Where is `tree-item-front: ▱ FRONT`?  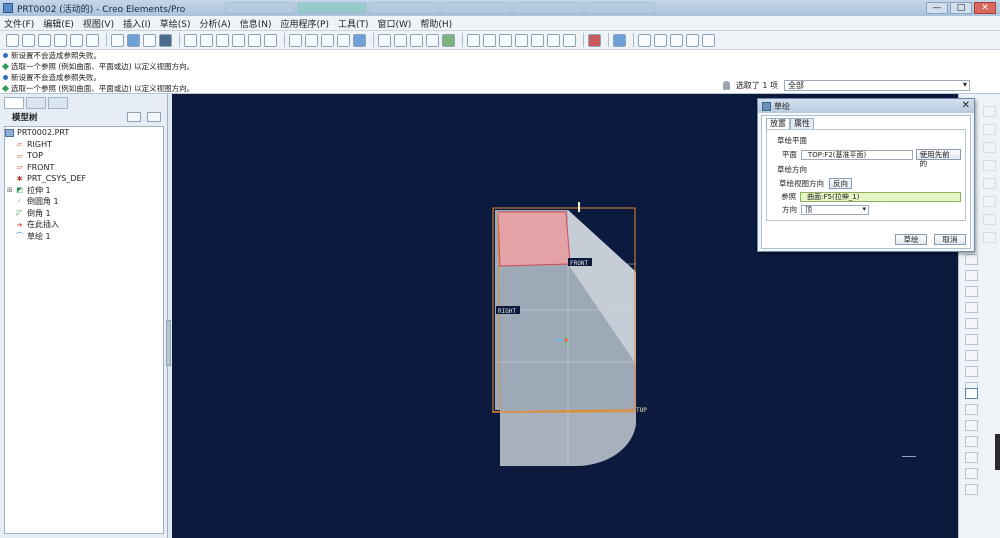 tree-item-front: ▱ FRONT is located at coordinates (84, 168).